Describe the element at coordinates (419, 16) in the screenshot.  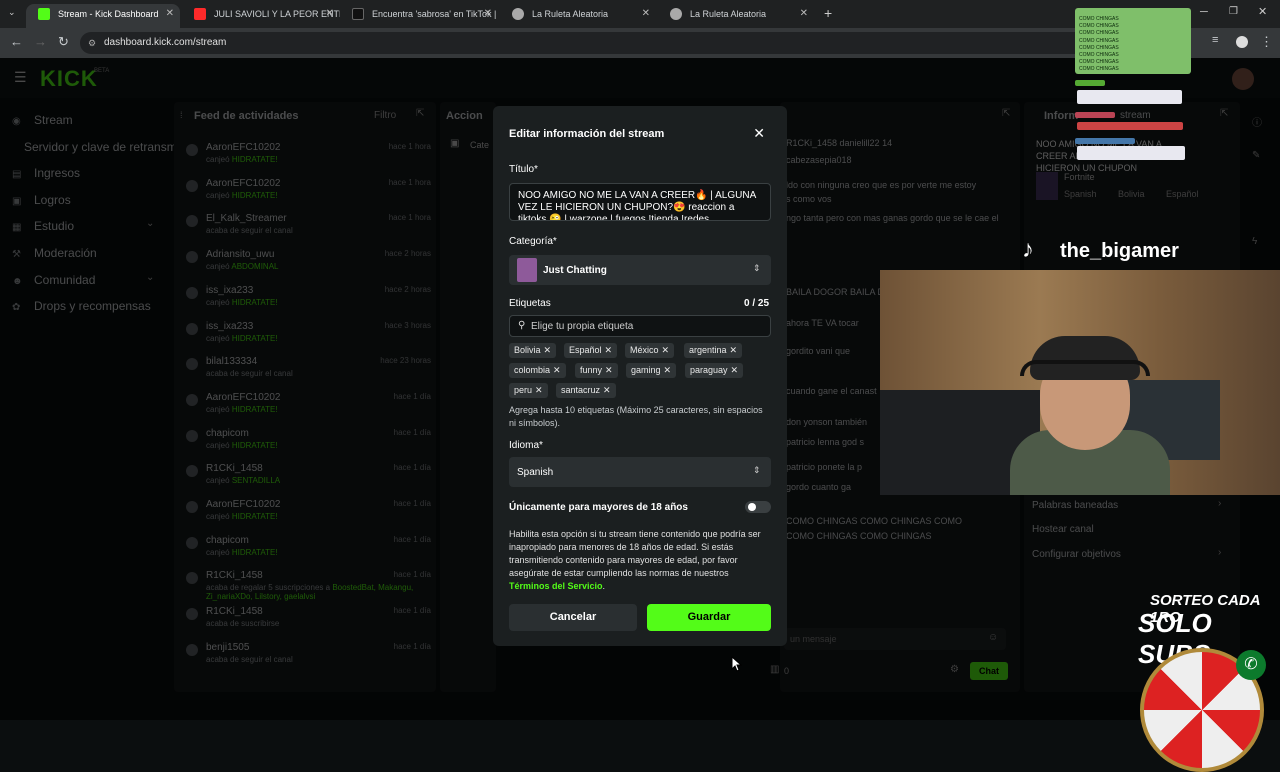
I see `tab-tiktok: Encuentra 'sabrosa' en TikTok | ✕` at that location.